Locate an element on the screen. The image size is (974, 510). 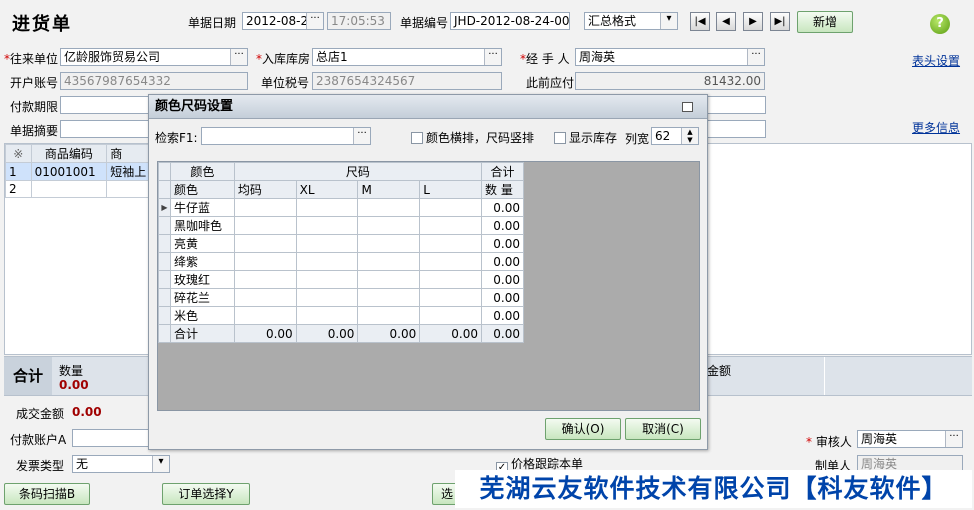
handler-field: 周海英 ··· is located at coordinates (670, 57).